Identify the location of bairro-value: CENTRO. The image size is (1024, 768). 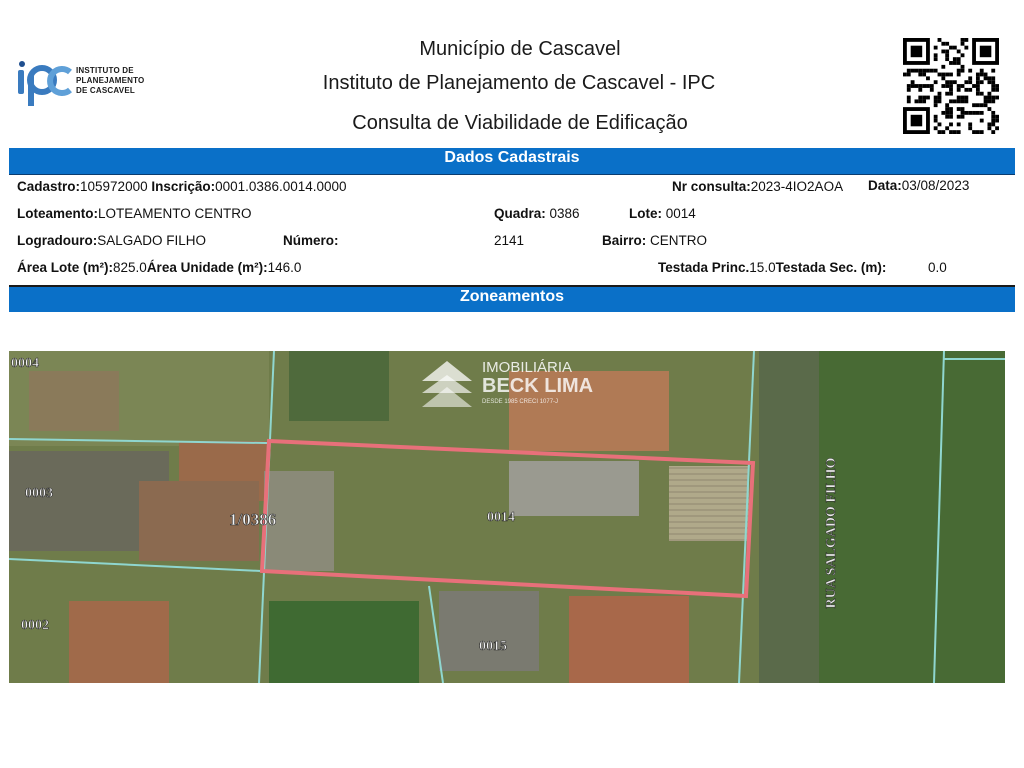
(679, 240).